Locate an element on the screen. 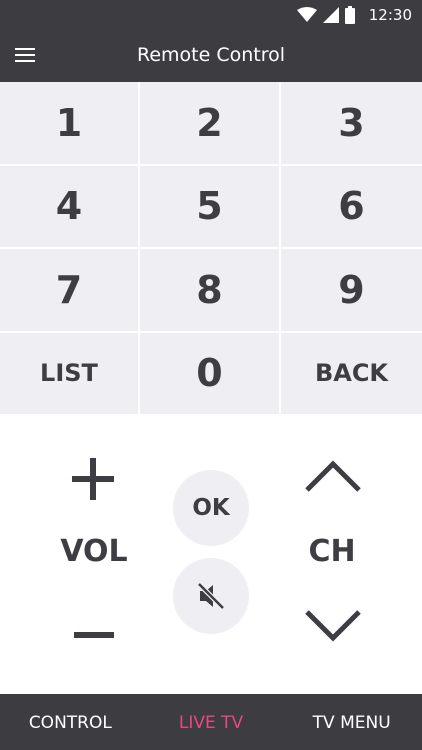 Image resolution: width=422 pixels, height=750 pixels. wifi-icon is located at coordinates (306, 14).